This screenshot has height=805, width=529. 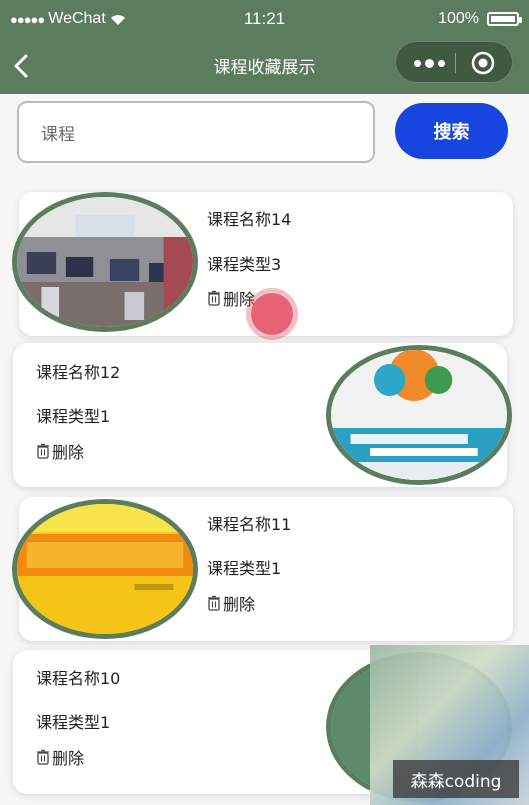 What do you see at coordinates (249, 524) in the screenshot?
I see `course-name: 课程名称11` at bounding box center [249, 524].